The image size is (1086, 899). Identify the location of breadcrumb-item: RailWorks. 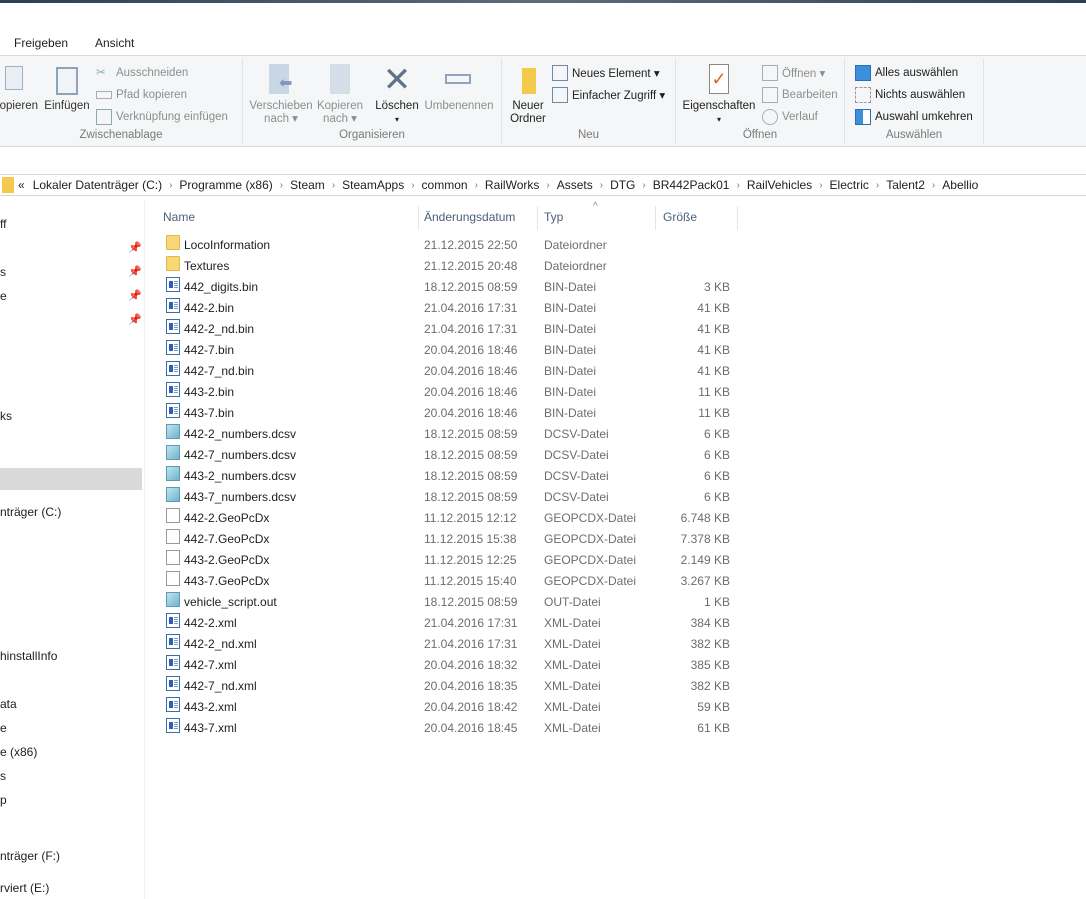
(512, 185).